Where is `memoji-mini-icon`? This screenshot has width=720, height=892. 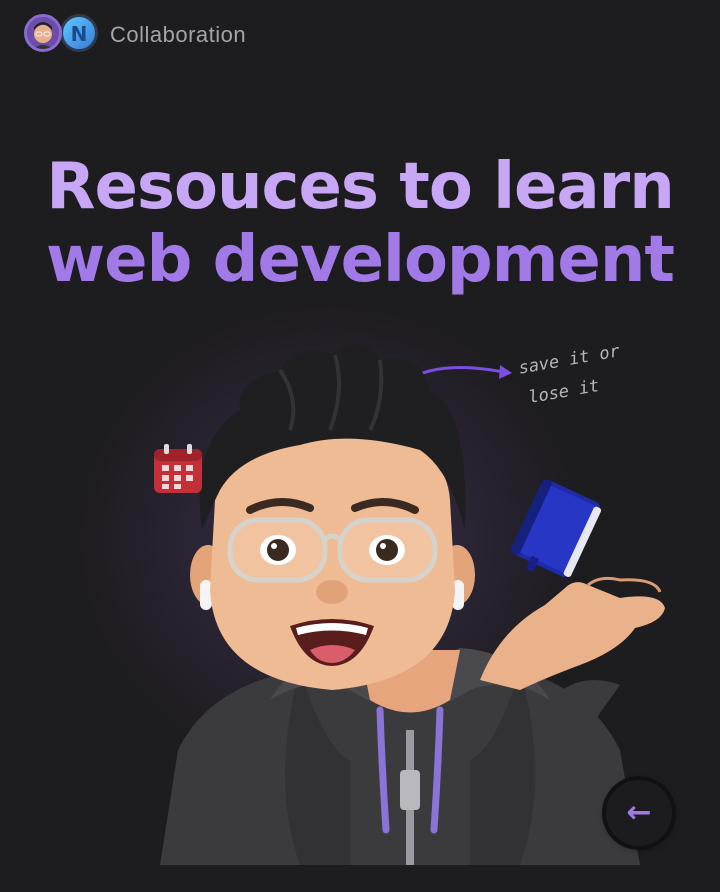 memoji-mini-icon is located at coordinates (43, 33).